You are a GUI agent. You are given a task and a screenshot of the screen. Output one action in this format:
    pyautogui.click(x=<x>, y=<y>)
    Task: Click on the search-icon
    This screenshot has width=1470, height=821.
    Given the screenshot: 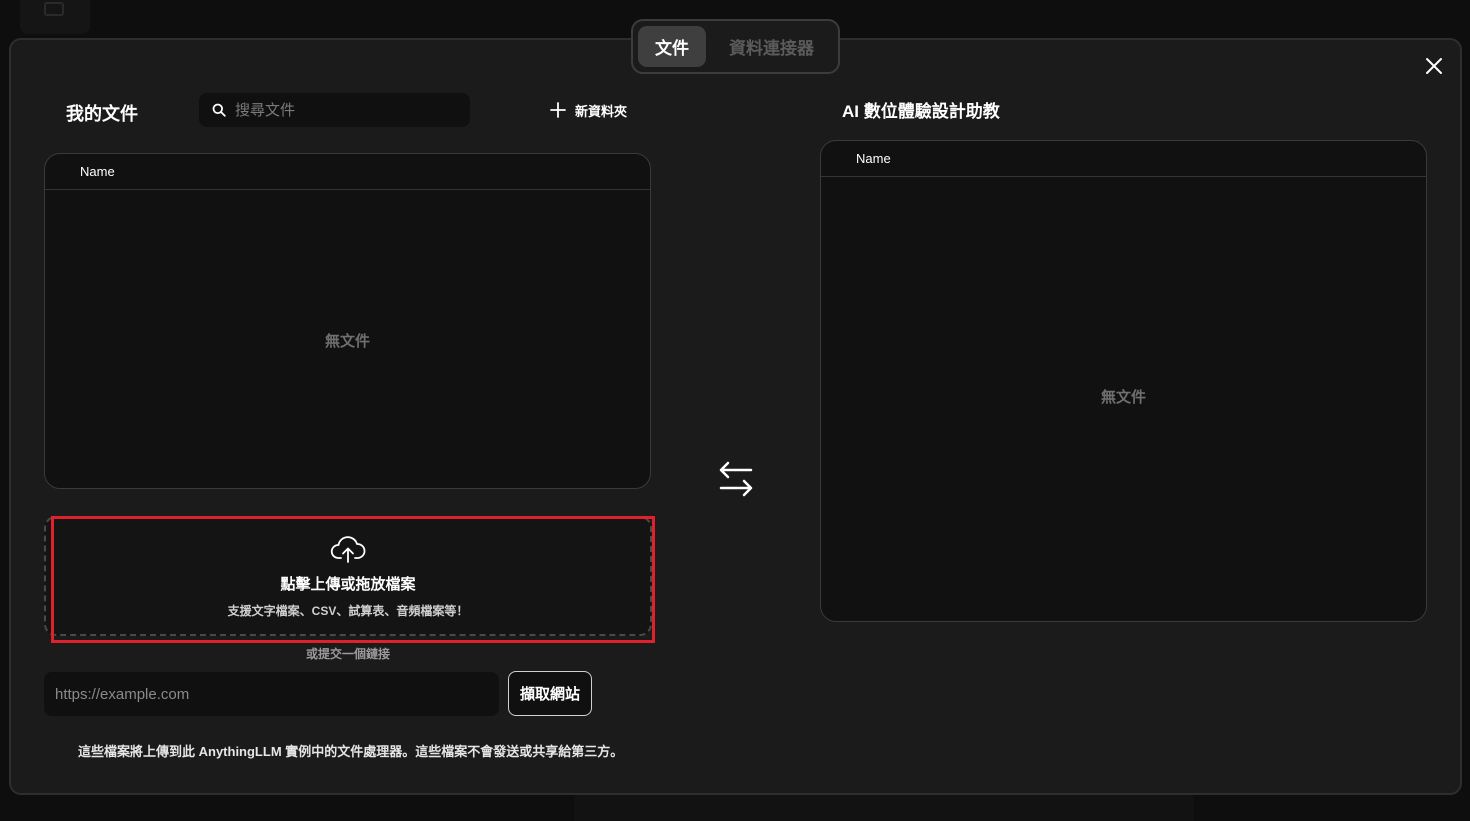 What is the action you would take?
    pyautogui.click(x=219, y=110)
    